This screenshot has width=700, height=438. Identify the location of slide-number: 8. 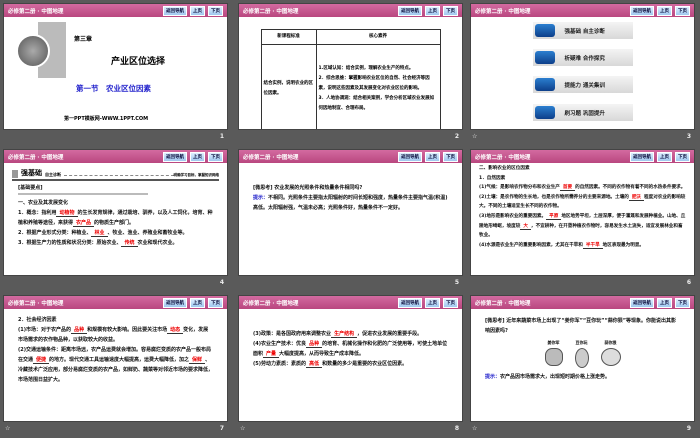
(456, 428).